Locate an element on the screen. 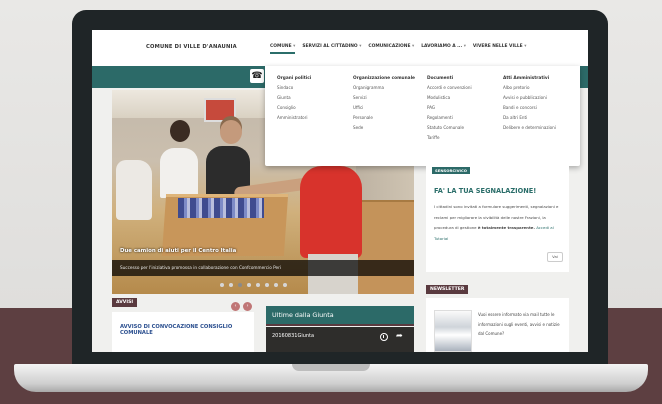  nav-label: SERVIZI AL CITTADINO is located at coordinates (330, 46).